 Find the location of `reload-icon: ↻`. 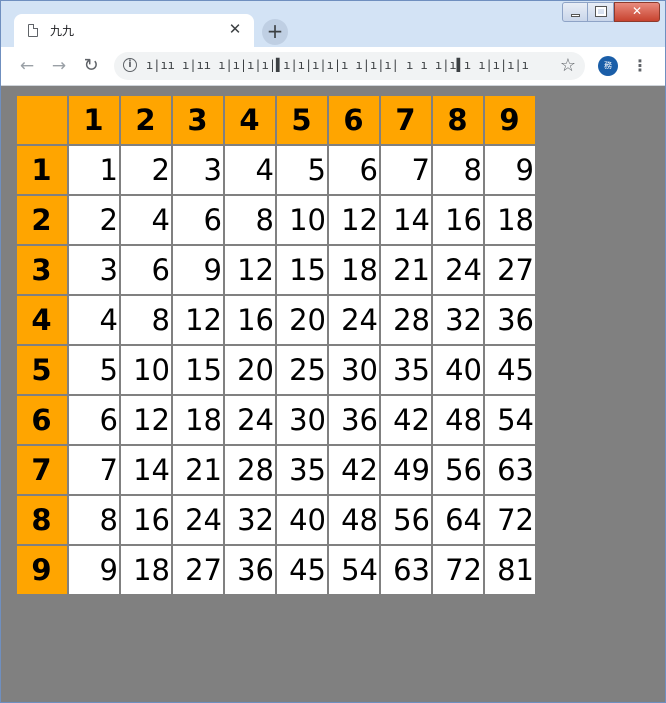

reload-icon: ↻ is located at coordinates (91, 66).